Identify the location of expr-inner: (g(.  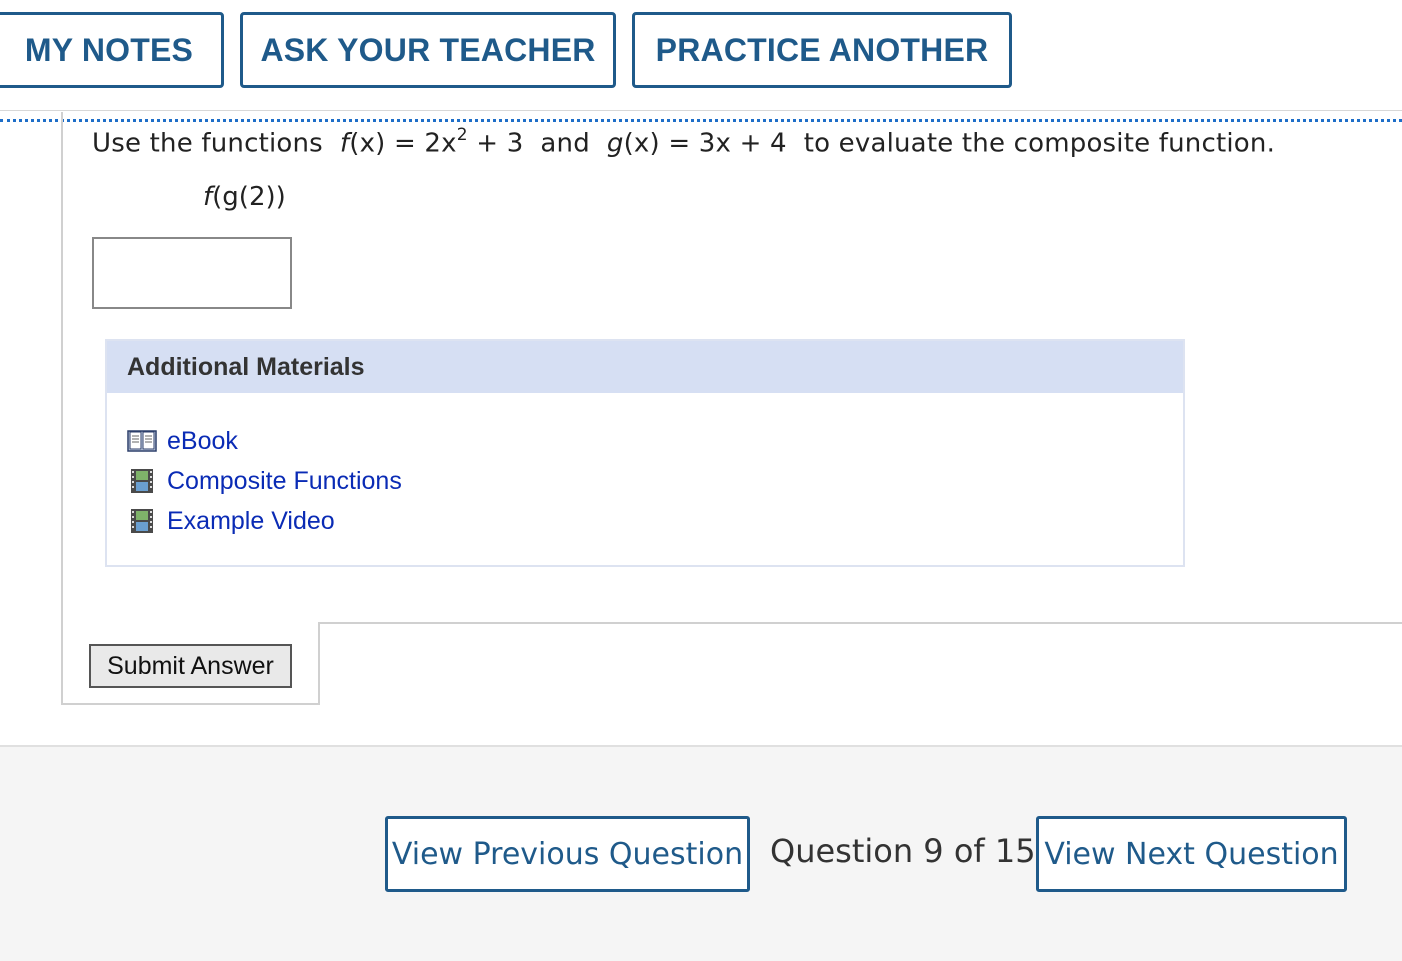
(230, 197).